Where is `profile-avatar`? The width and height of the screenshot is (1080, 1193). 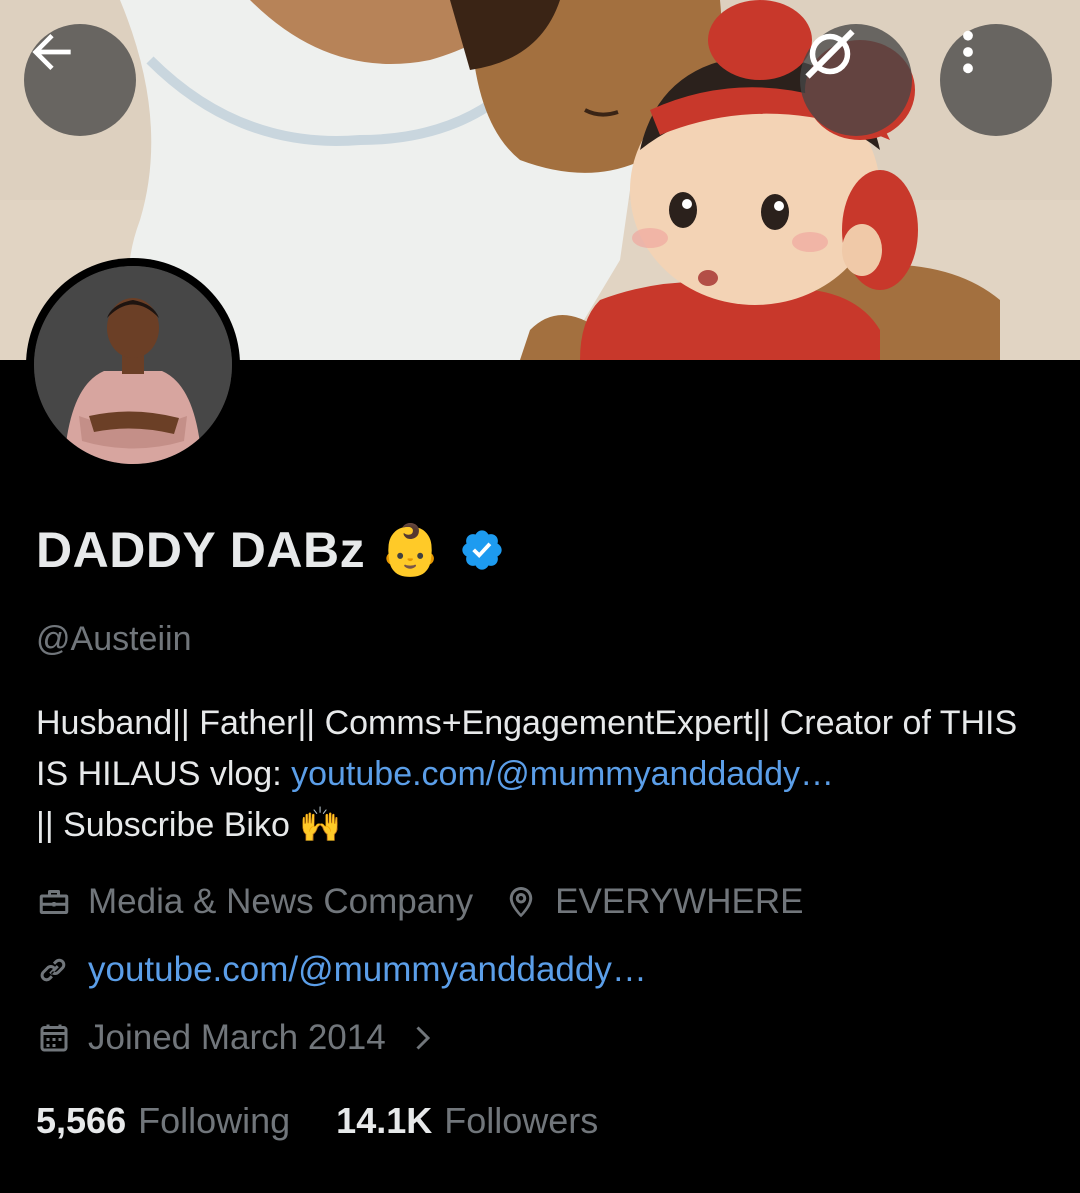 profile-avatar is located at coordinates (133, 365).